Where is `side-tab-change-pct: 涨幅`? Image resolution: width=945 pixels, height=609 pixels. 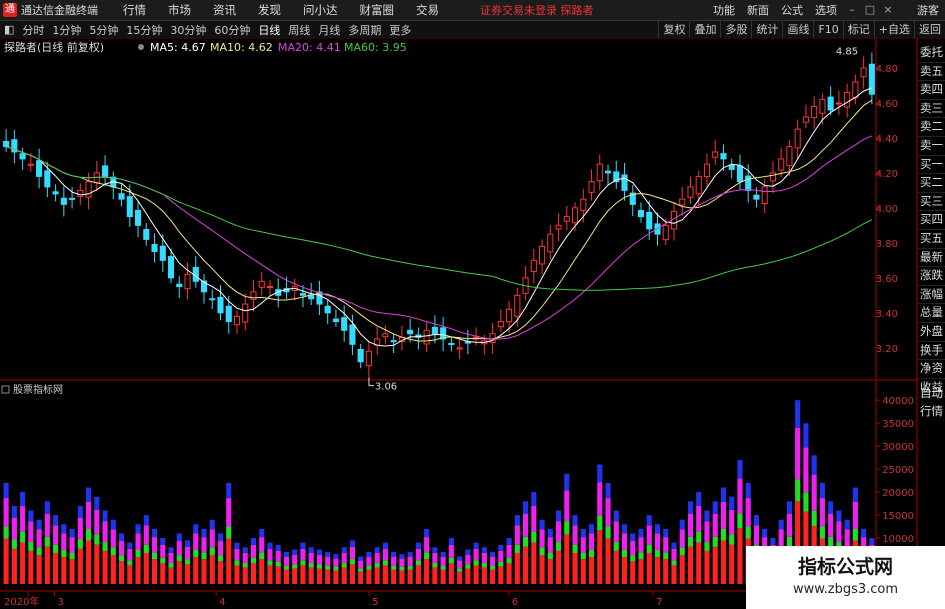
side-tab-change-pct: 涨幅 is located at coordinates (931, 295).